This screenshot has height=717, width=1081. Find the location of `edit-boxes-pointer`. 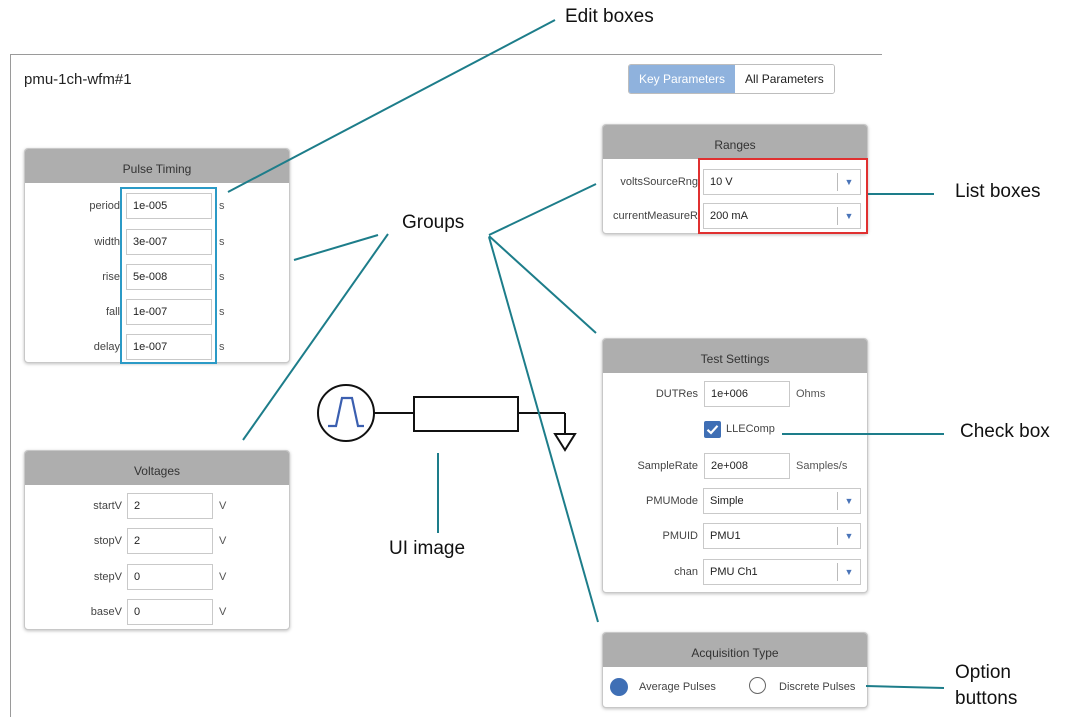

edit-boxes-pointer is located at coordinates (391, 106).